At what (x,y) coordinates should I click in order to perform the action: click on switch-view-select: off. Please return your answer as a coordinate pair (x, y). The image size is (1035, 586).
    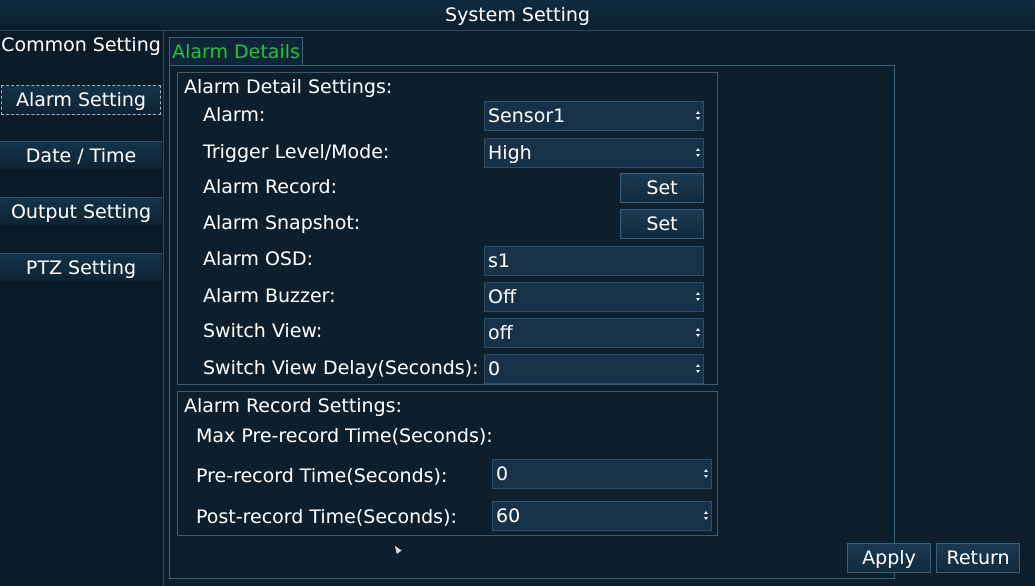
    Looking at the image, I should click on (594, 333).